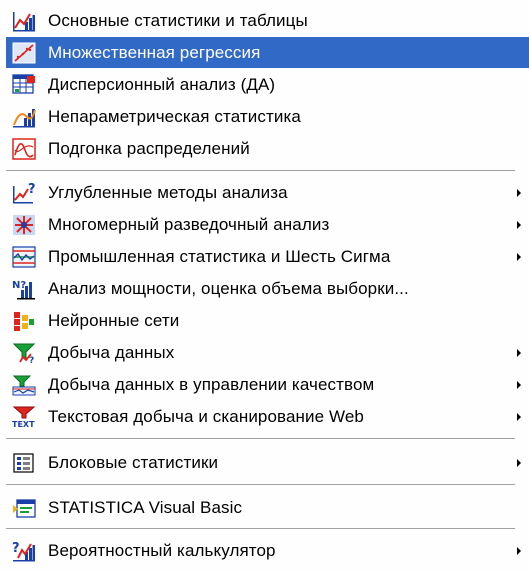 This screenshot has width=529, height=572. Describe the element at coordinates (219, 256) in the screenshot. I see `menu-item-label: Промышленная статистика и Шесть Сигма` at that location.